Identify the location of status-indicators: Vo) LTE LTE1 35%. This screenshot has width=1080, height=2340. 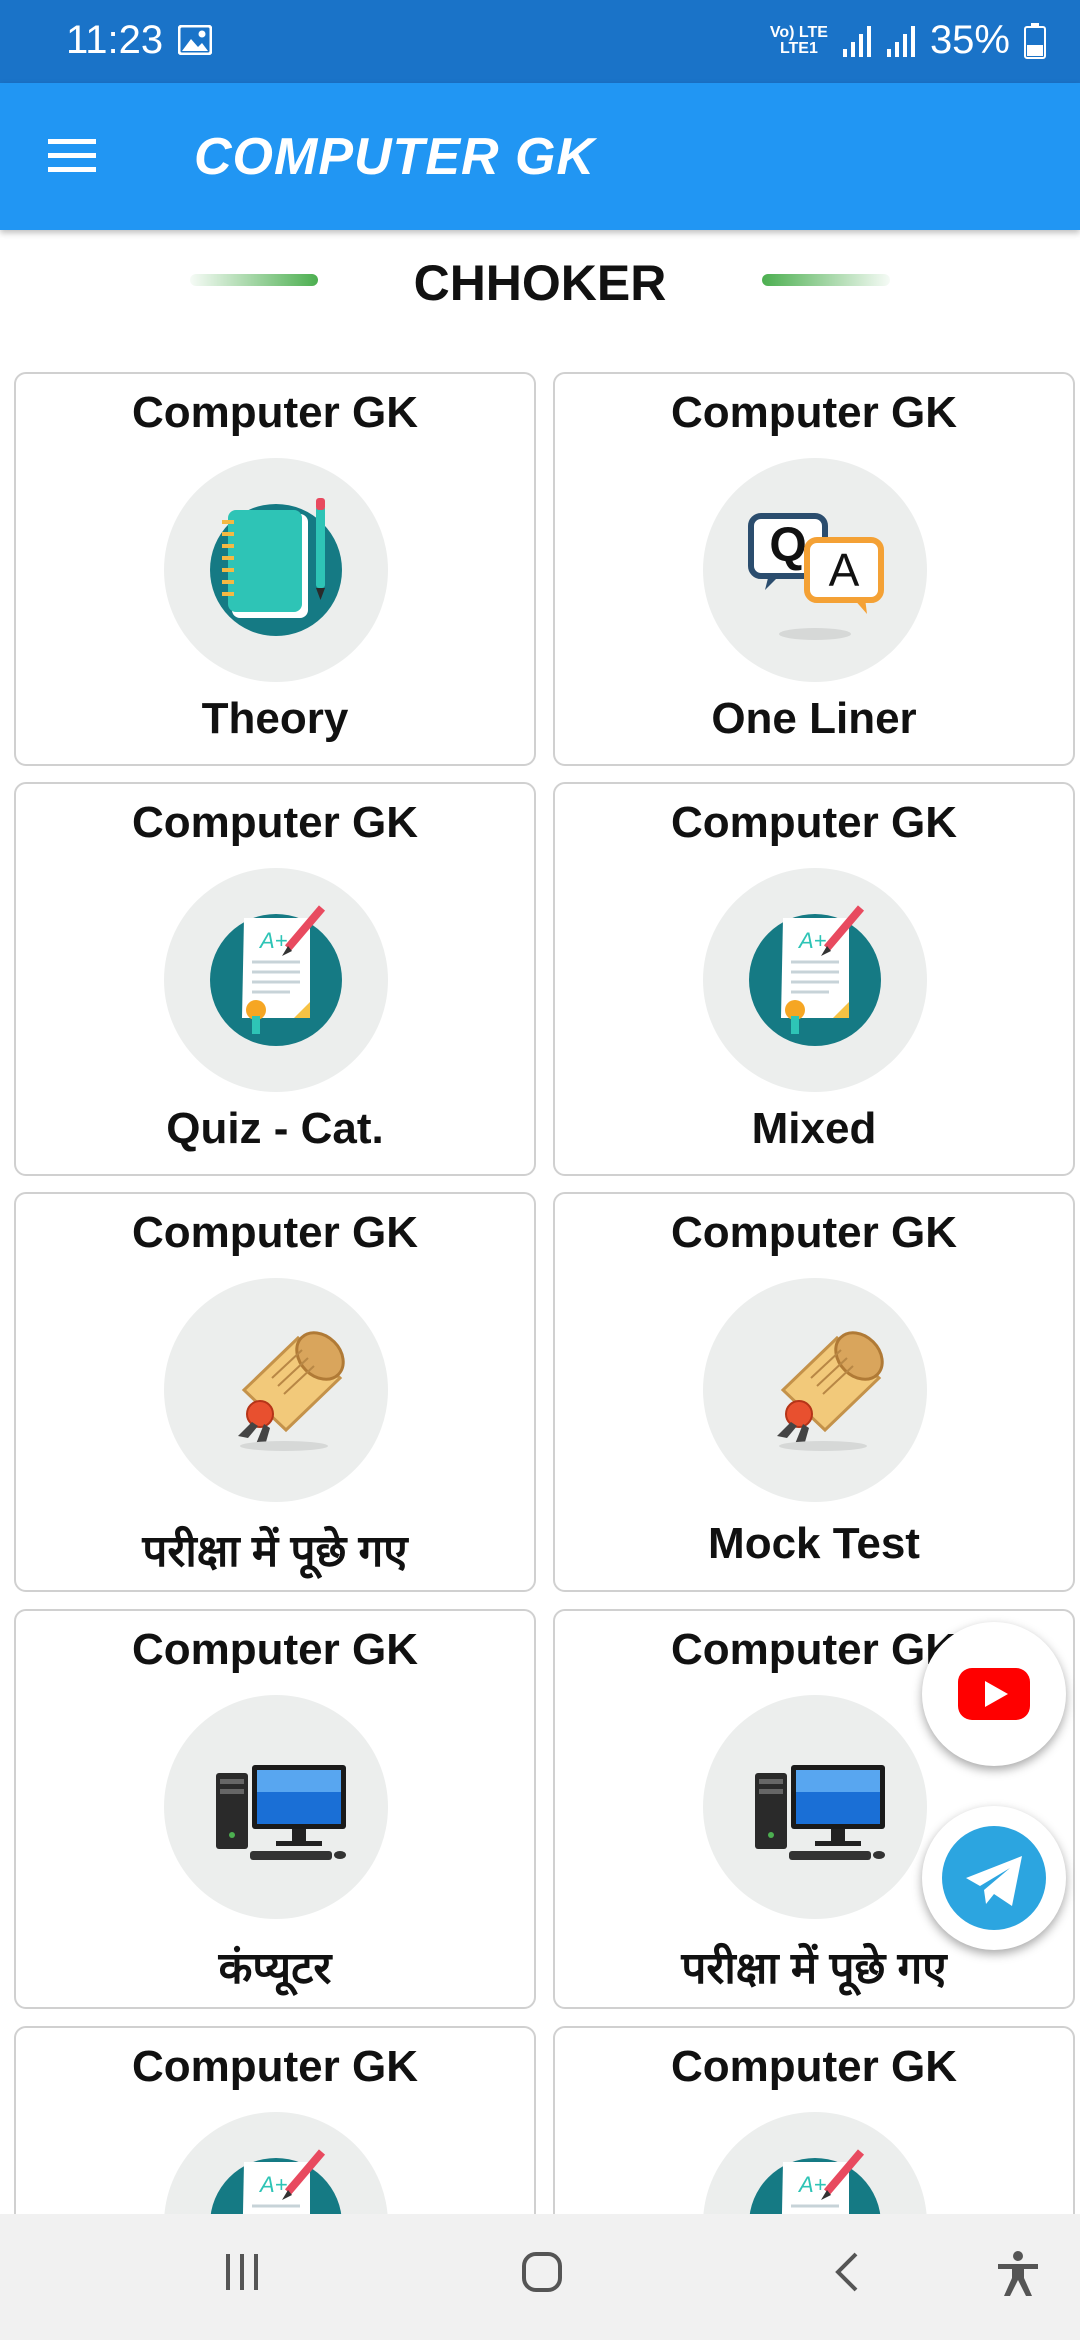
(908, 40).